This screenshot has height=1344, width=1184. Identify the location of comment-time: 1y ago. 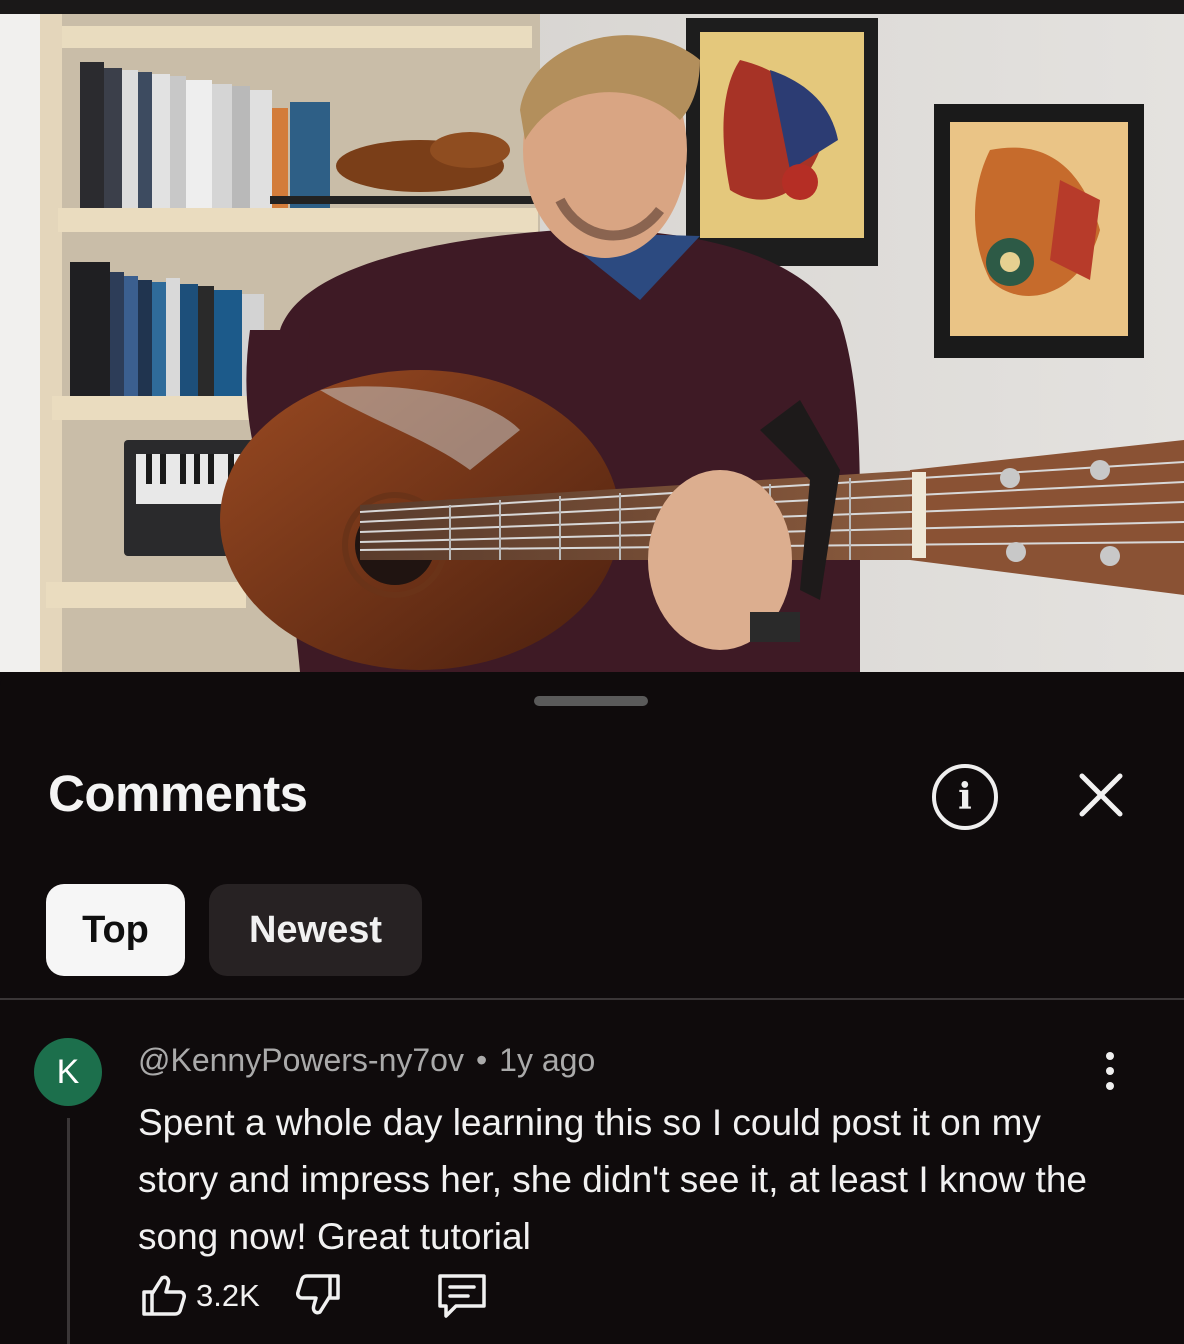
(547, 1060).